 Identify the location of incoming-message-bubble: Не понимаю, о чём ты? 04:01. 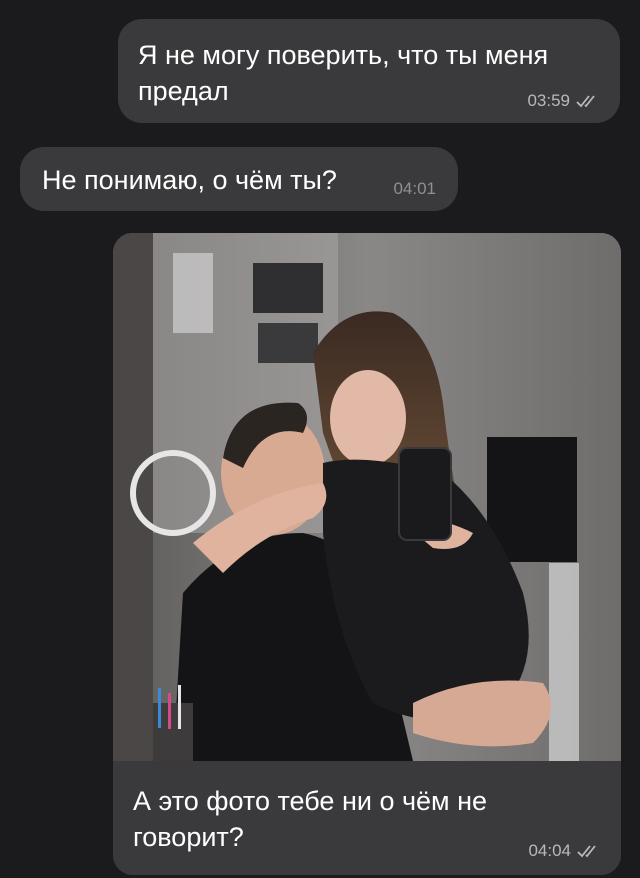
(239, 179).